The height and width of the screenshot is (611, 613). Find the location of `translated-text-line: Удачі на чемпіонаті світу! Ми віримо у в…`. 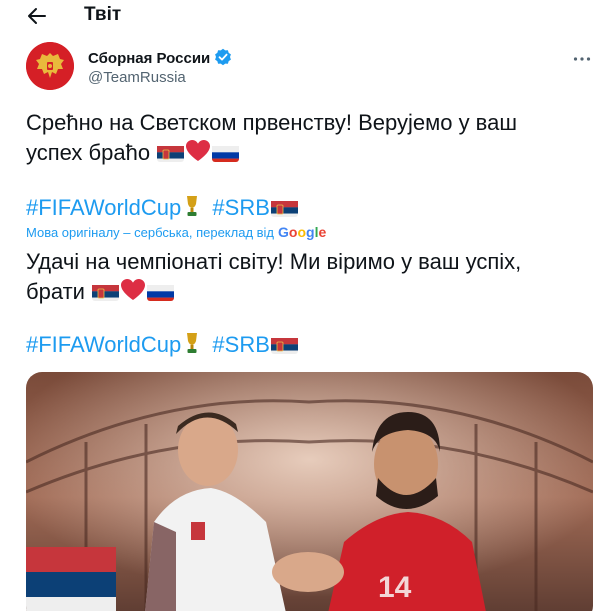

translated-text-line: Удачі на чемпіонаті світу! Ми віримо у в… is located at coordinates (274, 261).